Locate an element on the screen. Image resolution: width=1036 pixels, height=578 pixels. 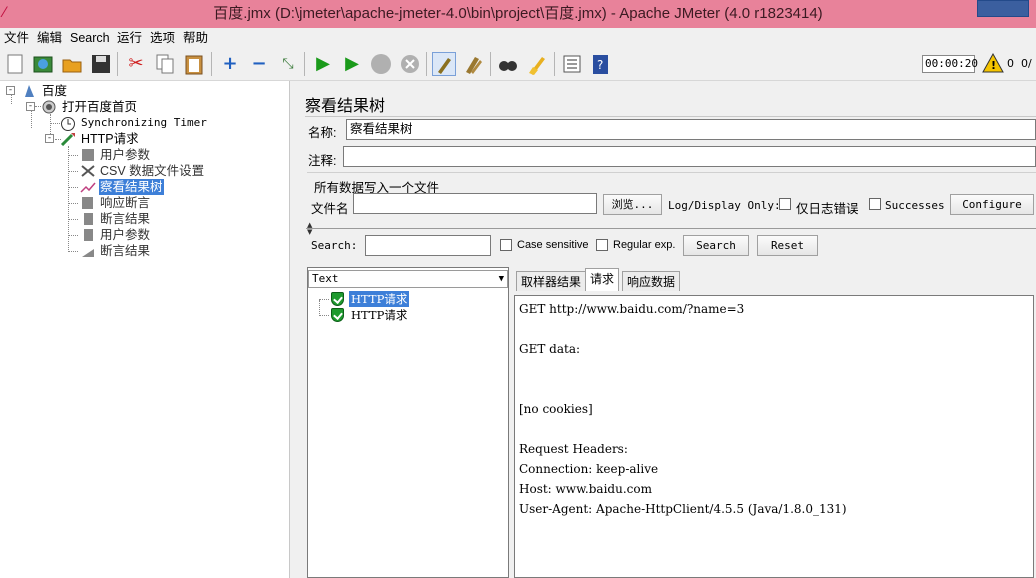
tree-node-timer: Synchronizing Timer is located at coordinates (144, 123).